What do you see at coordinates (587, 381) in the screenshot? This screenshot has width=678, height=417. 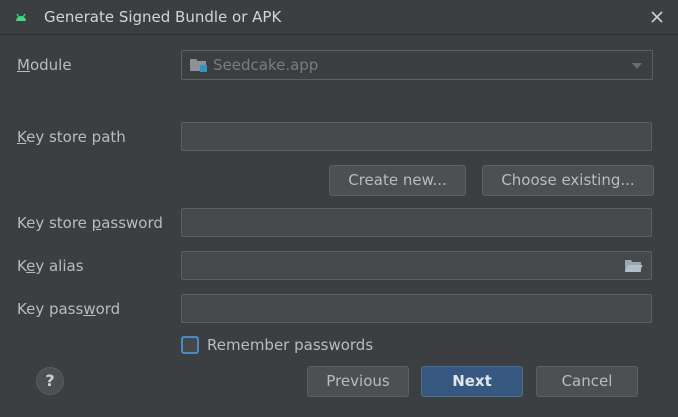 I see `cancel-button: Cancel` at bounding box center [587, 381].